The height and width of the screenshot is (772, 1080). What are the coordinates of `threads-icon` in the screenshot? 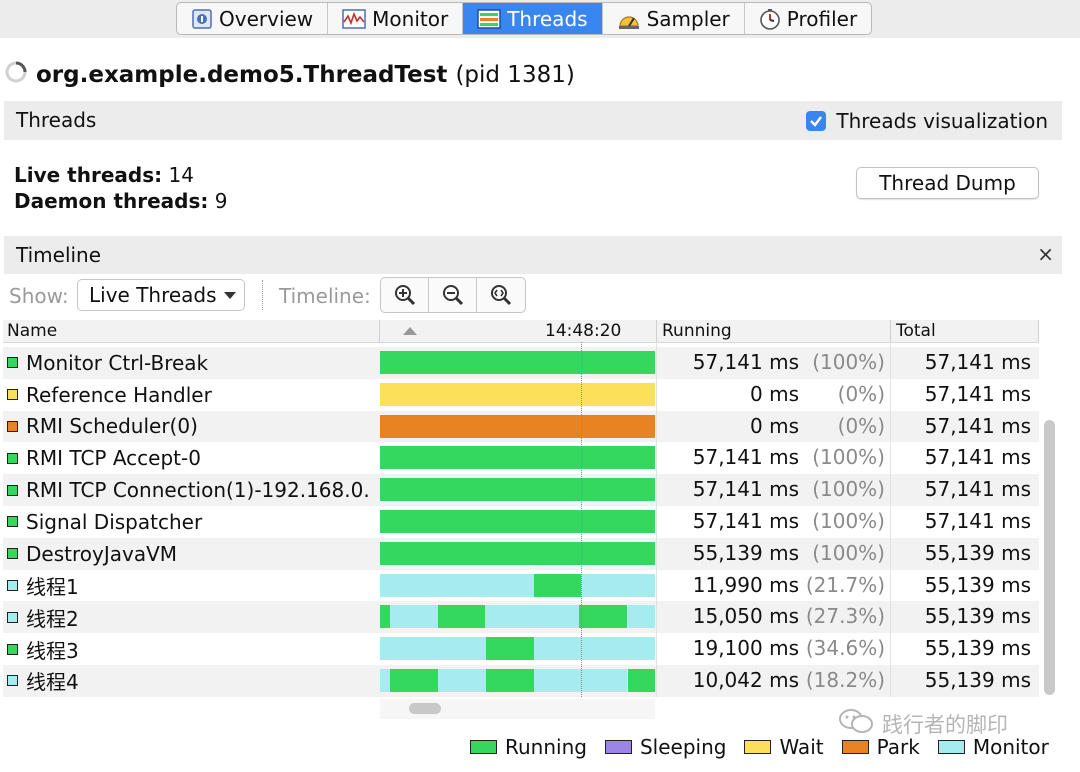 It's located at (489, 19).